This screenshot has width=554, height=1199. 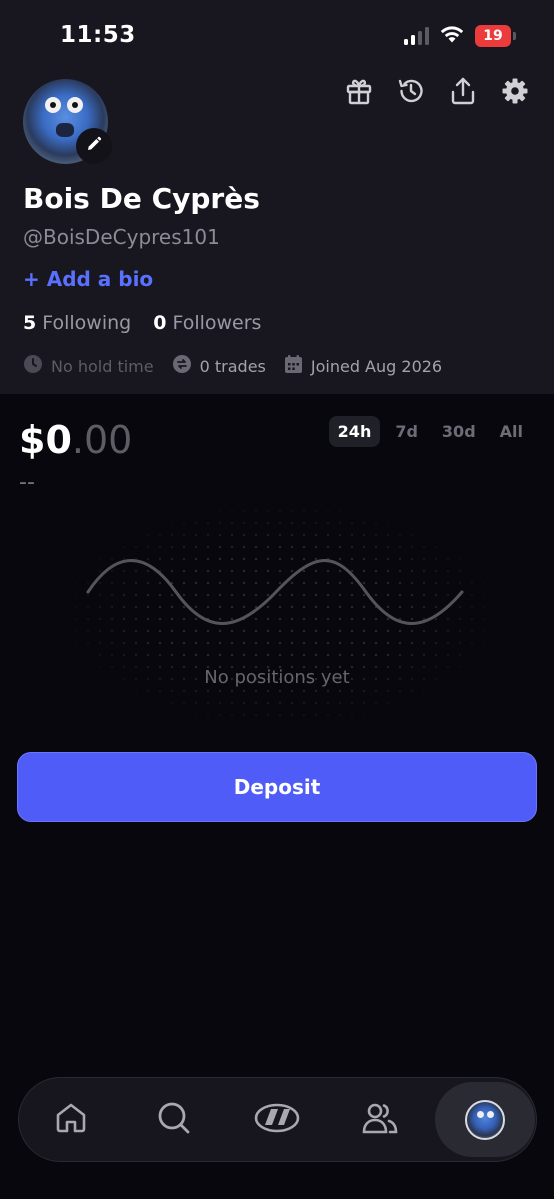 I want to click on wifi-icon, so click(x=452, y=36).